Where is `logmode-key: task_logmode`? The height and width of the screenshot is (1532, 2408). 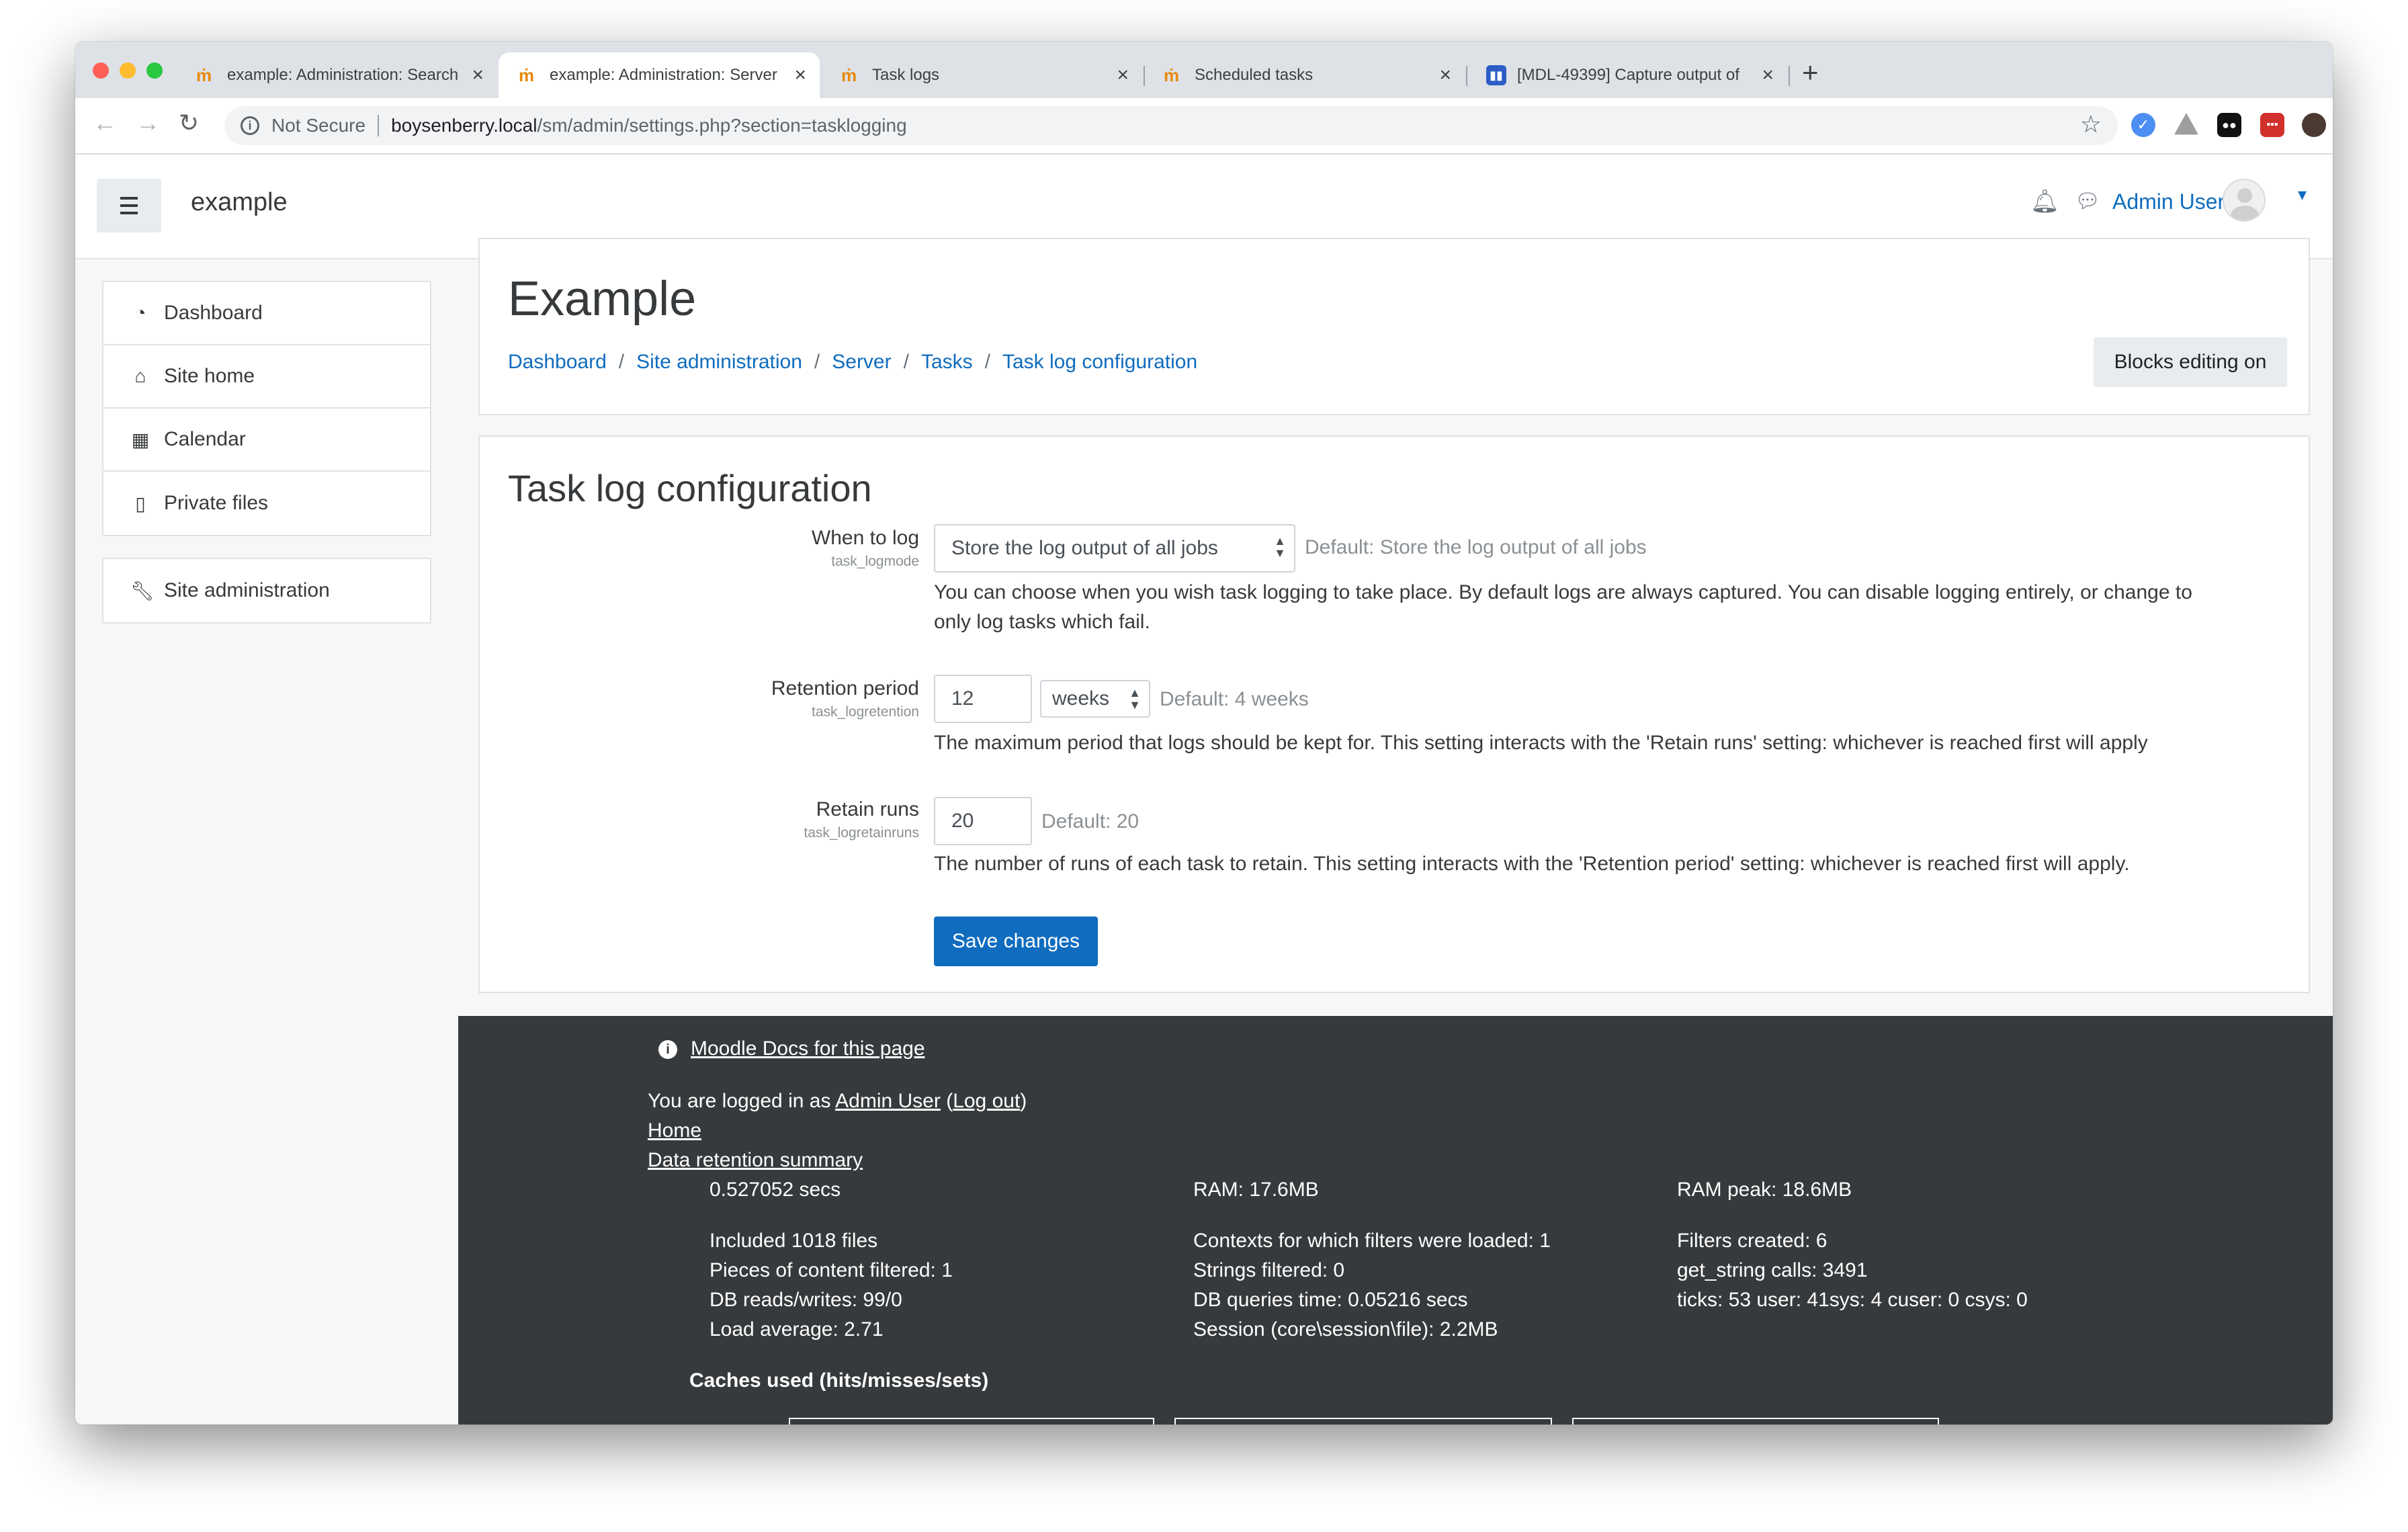 logmode-key: task_logmode is located at coordinates (875, 561).